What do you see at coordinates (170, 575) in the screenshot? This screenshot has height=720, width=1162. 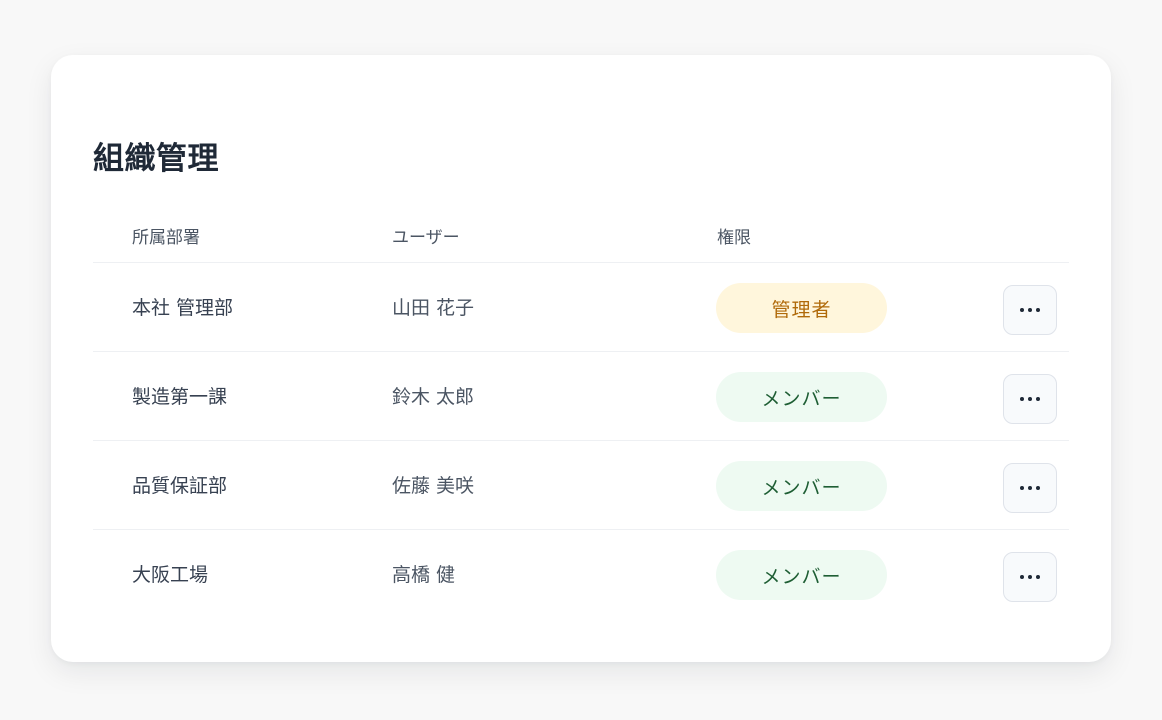 I see `department-cell: 大阪工場` at bounding box center [170, 575].